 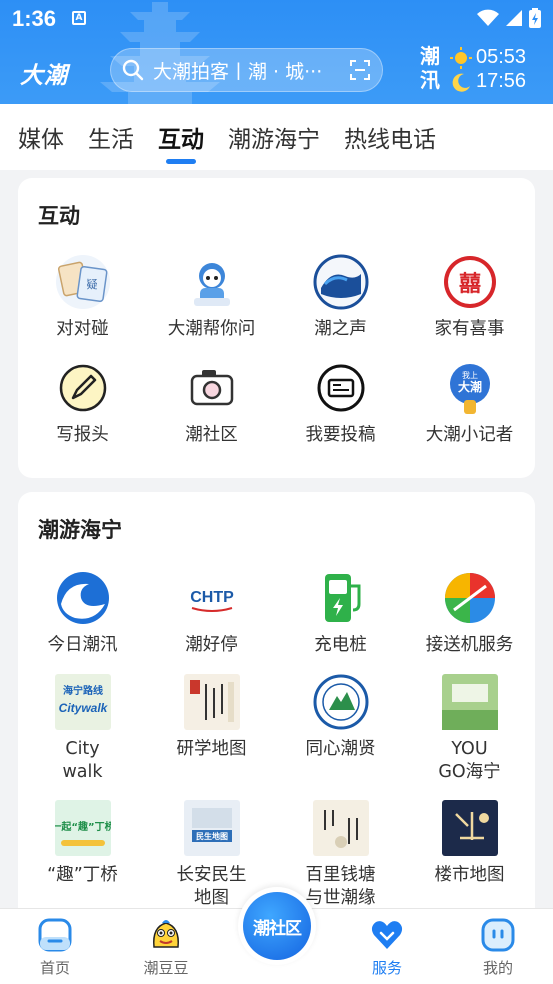 I want to click on grid-item-ask: 大潮帮你问, so click(x=211, y=297).